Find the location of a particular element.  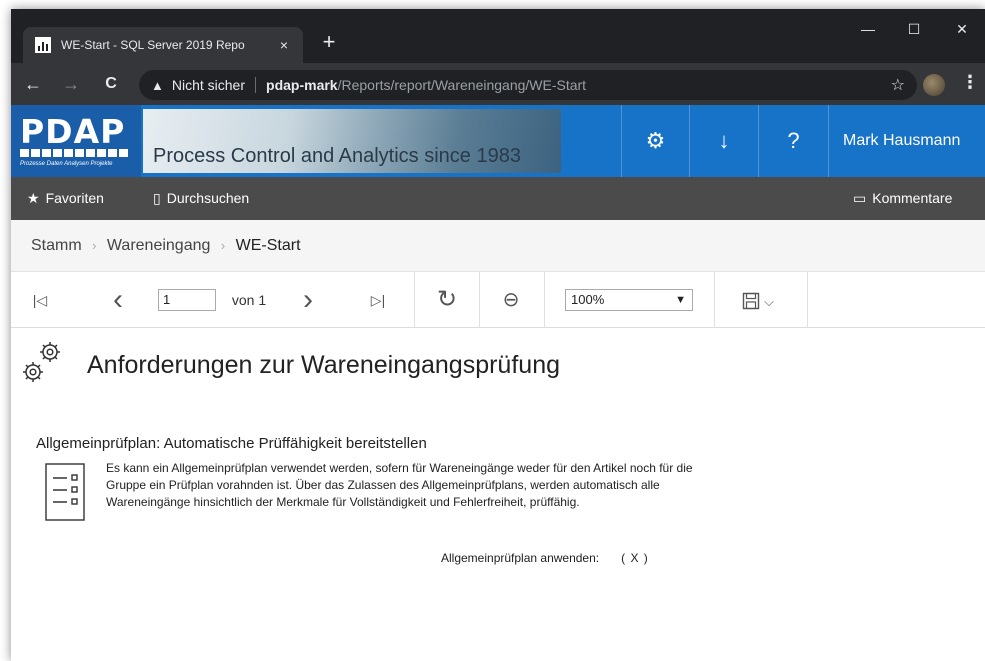

page-count-label: von 1 is located at coordinates (249, 300).